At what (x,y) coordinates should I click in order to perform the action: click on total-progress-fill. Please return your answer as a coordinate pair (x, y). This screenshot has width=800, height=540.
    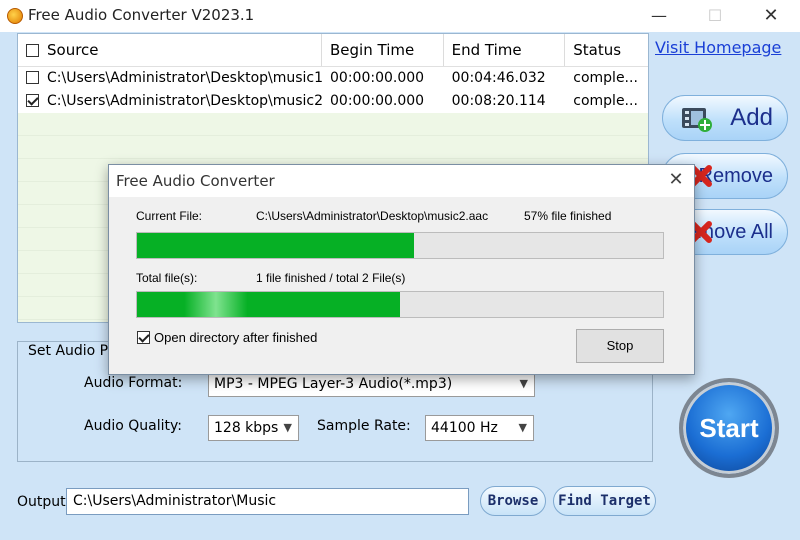
    Looking at the image, I should click on (268, 304).